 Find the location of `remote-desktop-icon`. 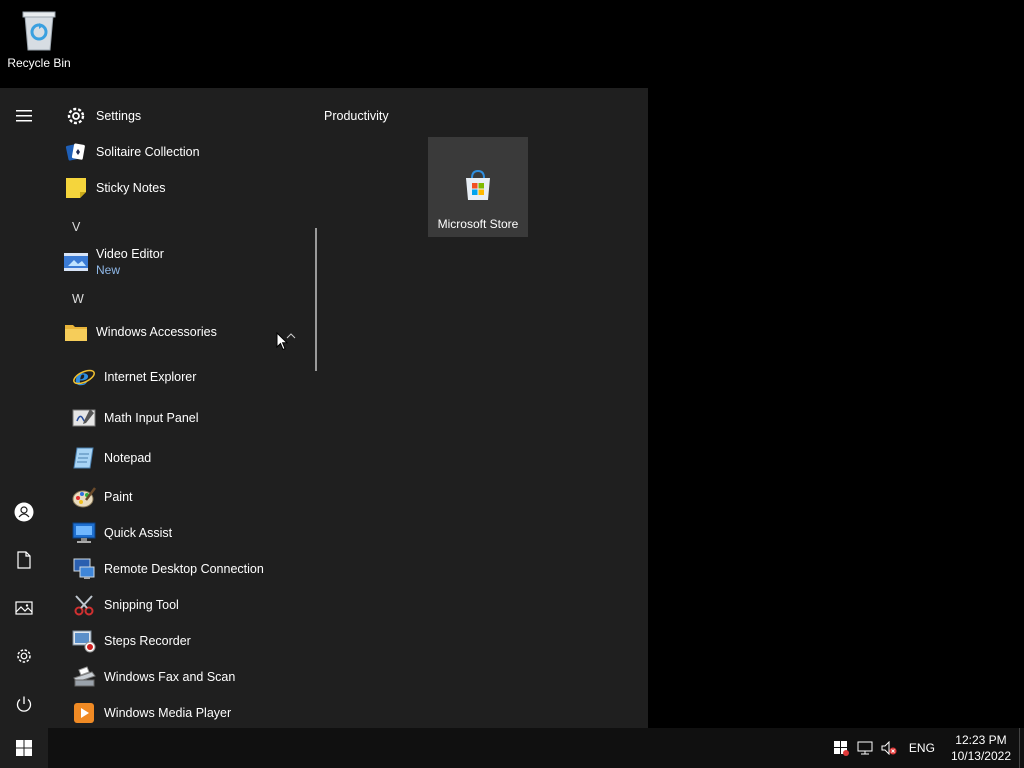

remote-desktop-icon is located at coordinates (84, 569).